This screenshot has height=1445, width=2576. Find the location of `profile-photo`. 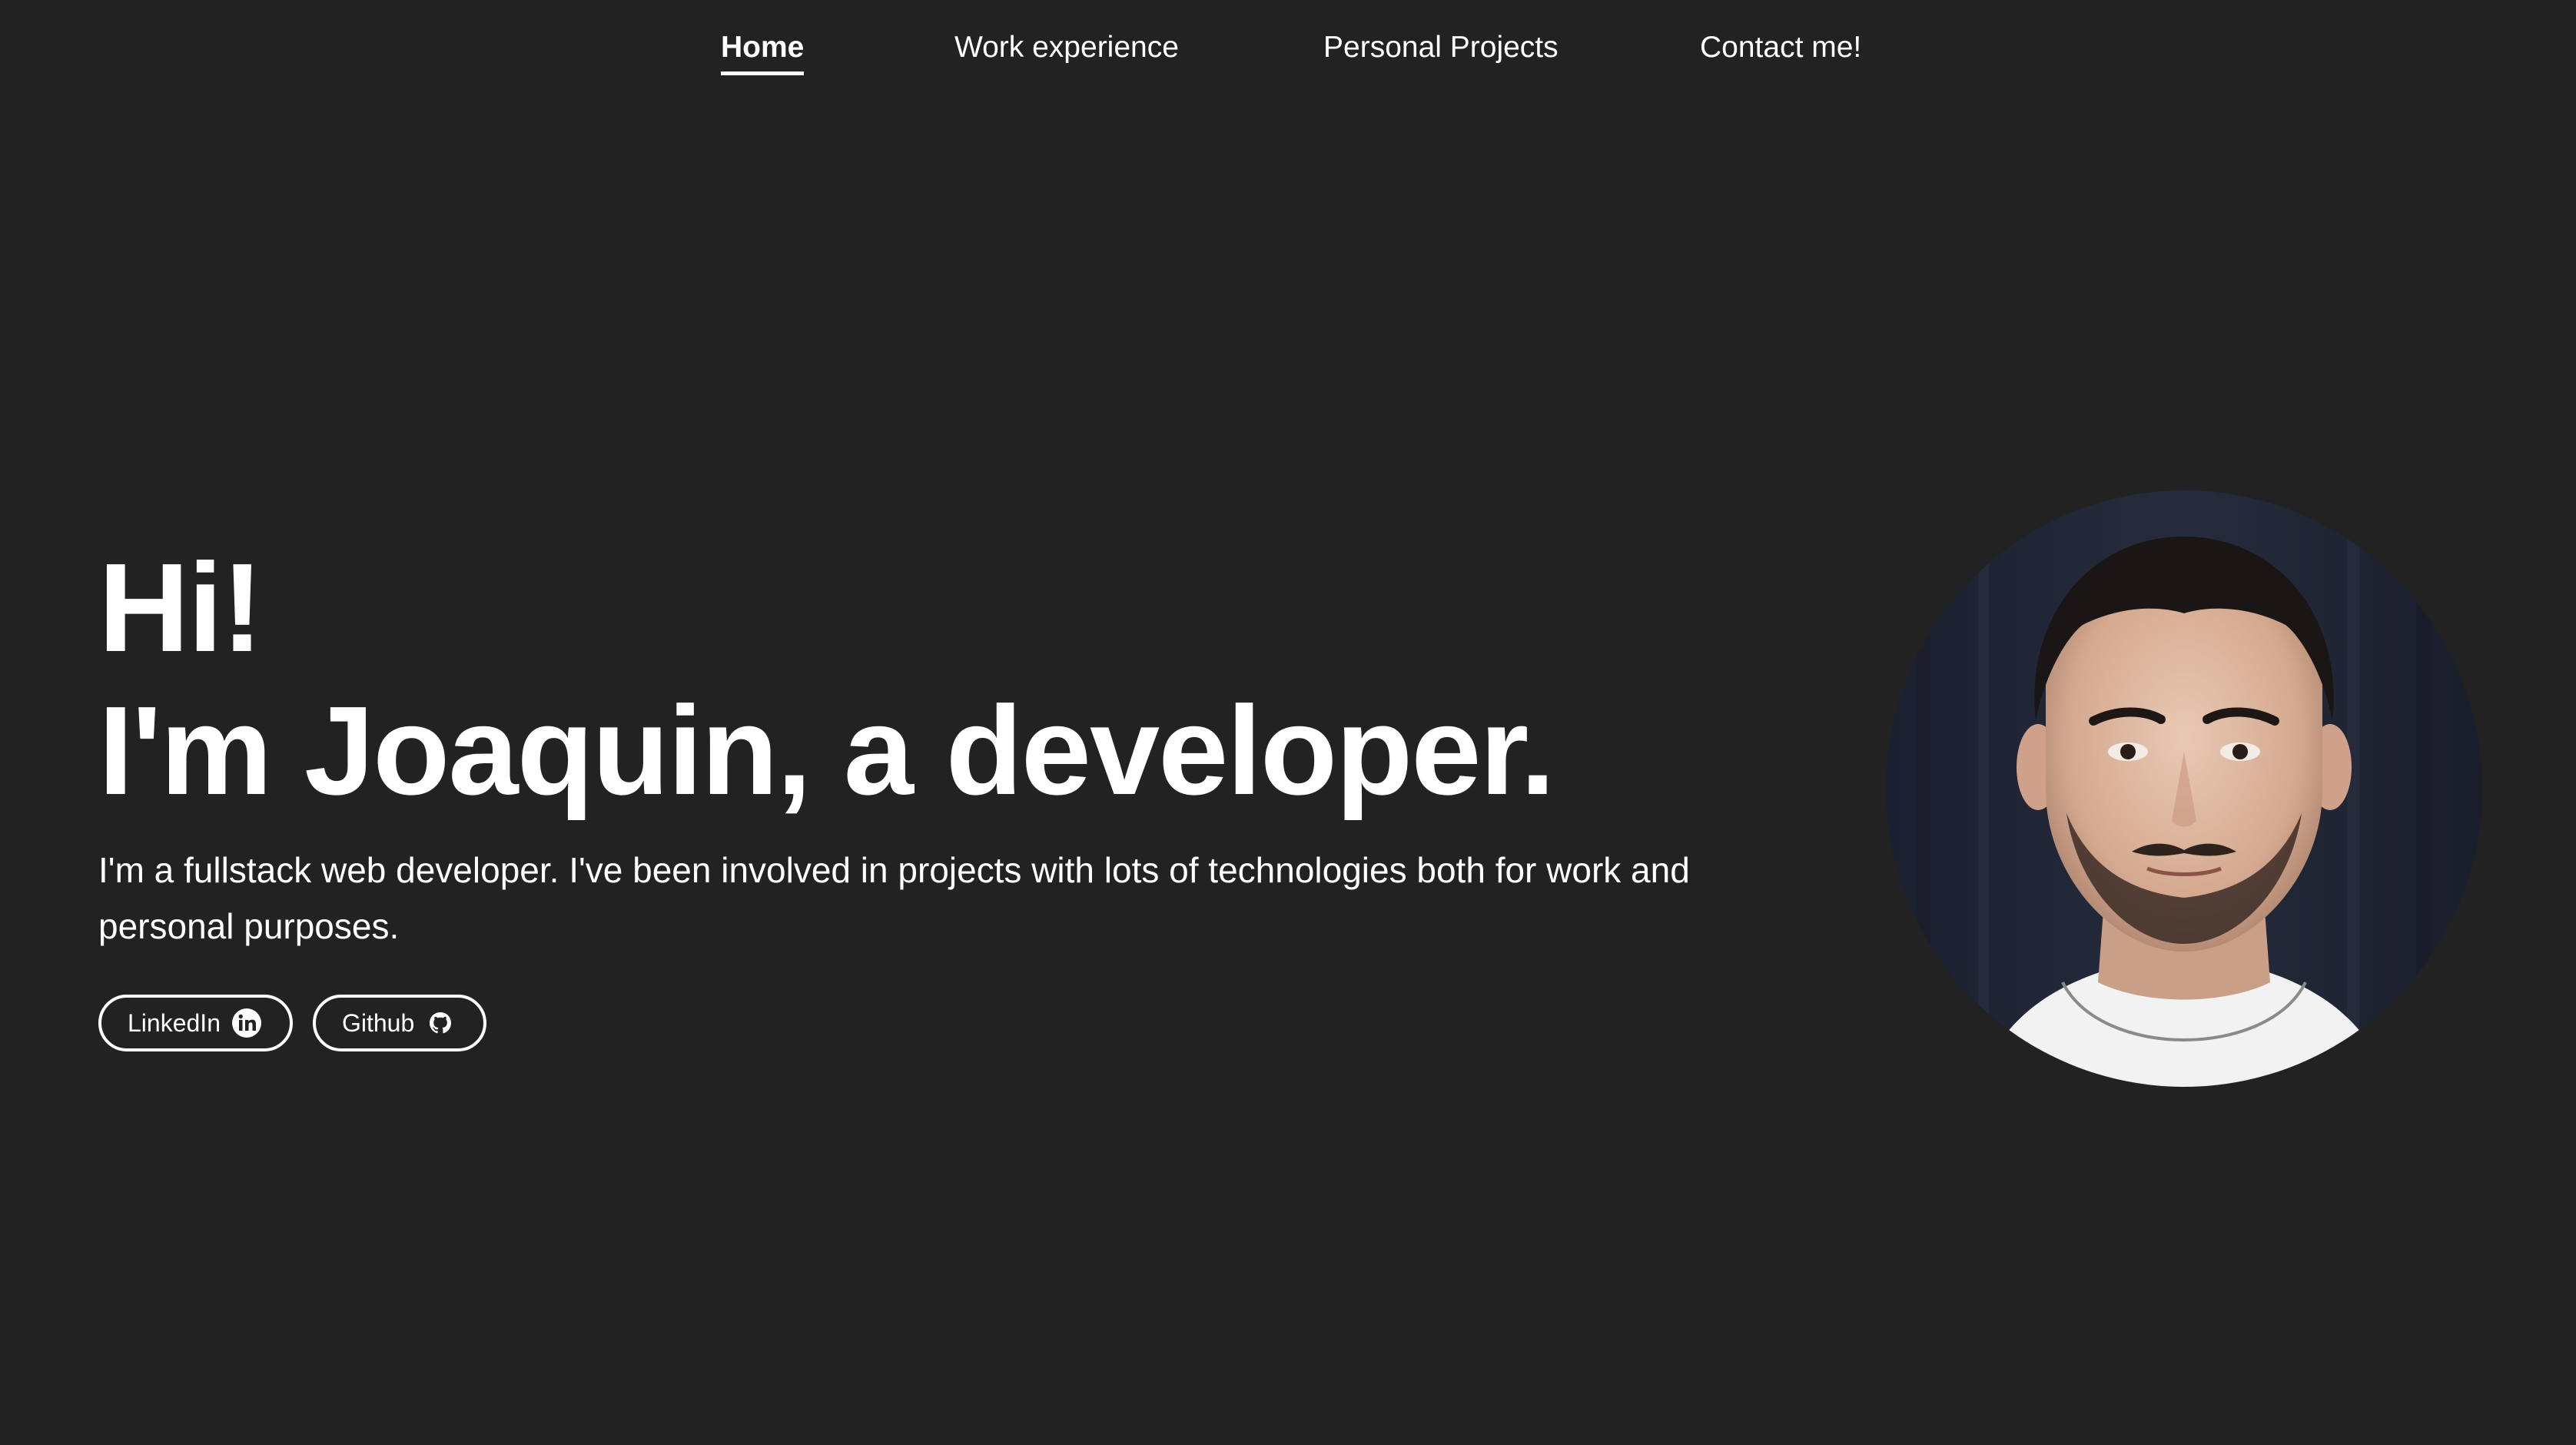

profile-photo is located at coordinates (2184, 788).